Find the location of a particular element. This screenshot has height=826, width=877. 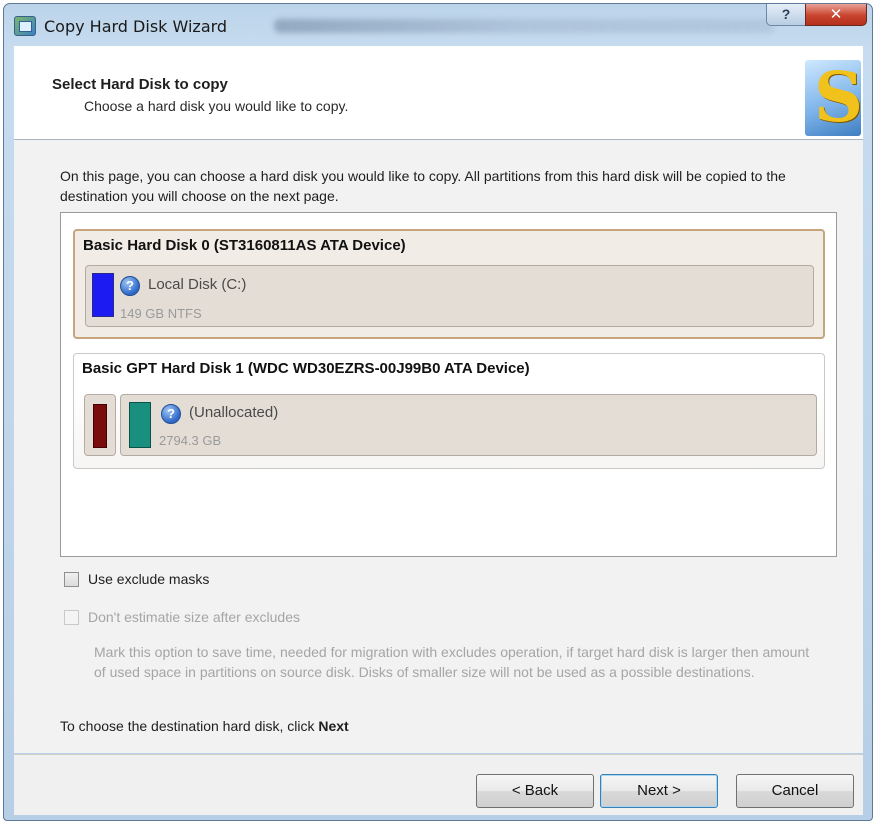

next-button: Next > is located at coordinates (659, 791).